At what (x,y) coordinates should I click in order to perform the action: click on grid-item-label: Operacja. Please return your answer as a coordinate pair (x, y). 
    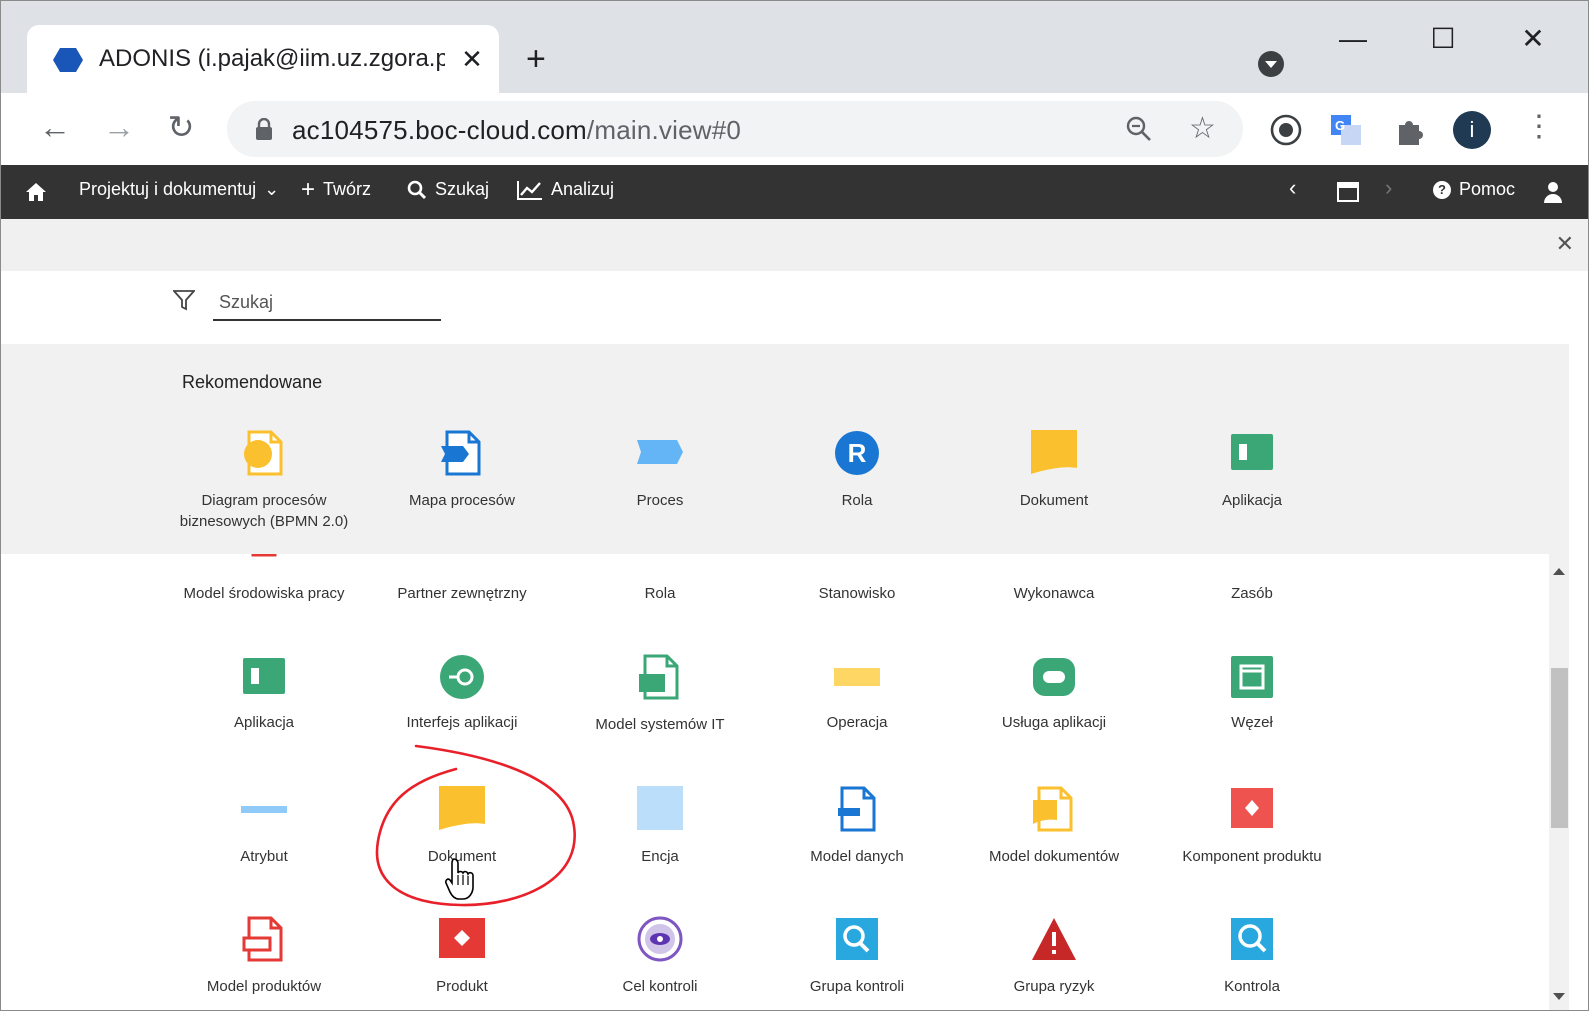
    Looking at the image, I should click on (857, 722).